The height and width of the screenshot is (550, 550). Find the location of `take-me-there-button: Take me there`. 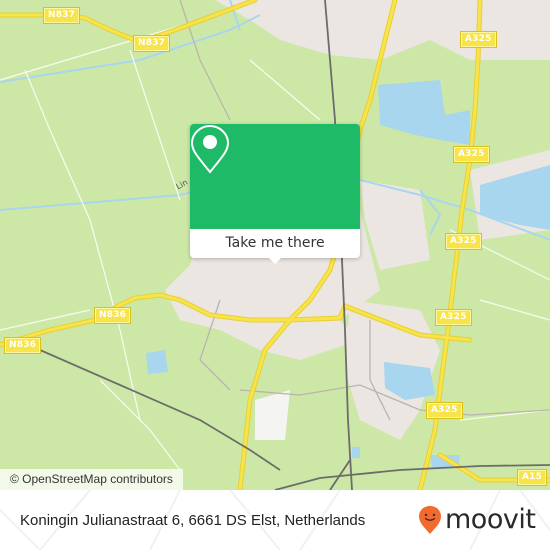

take-me-there-button: Take me there is located at coordinates (275, 243).